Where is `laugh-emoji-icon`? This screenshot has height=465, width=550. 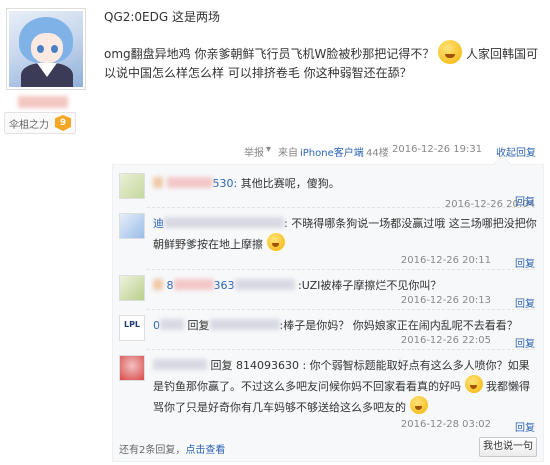
laugh-emoji-icon is located at coordinates (418, 405).